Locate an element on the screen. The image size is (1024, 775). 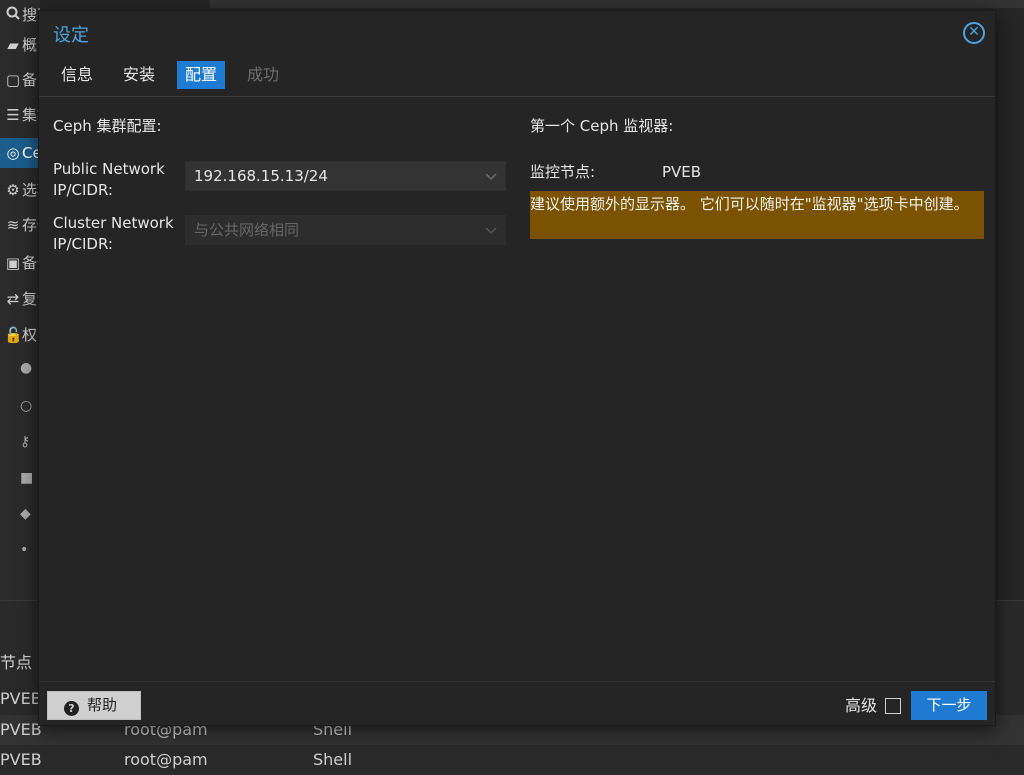
sidebar-item-cluster: ☰集群 is located at coordinates (20, 115).